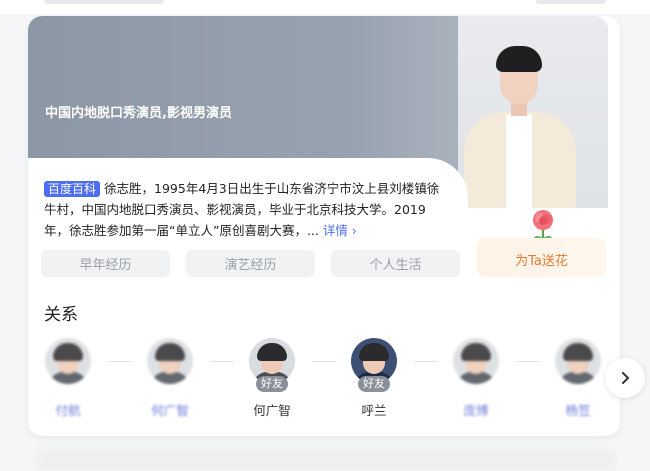 The image size is (650, 471). What do you see at coordinates (72, 189) in the screenshot?
I see `baike-badge: 百度百科` at bounding box center [72, 189].